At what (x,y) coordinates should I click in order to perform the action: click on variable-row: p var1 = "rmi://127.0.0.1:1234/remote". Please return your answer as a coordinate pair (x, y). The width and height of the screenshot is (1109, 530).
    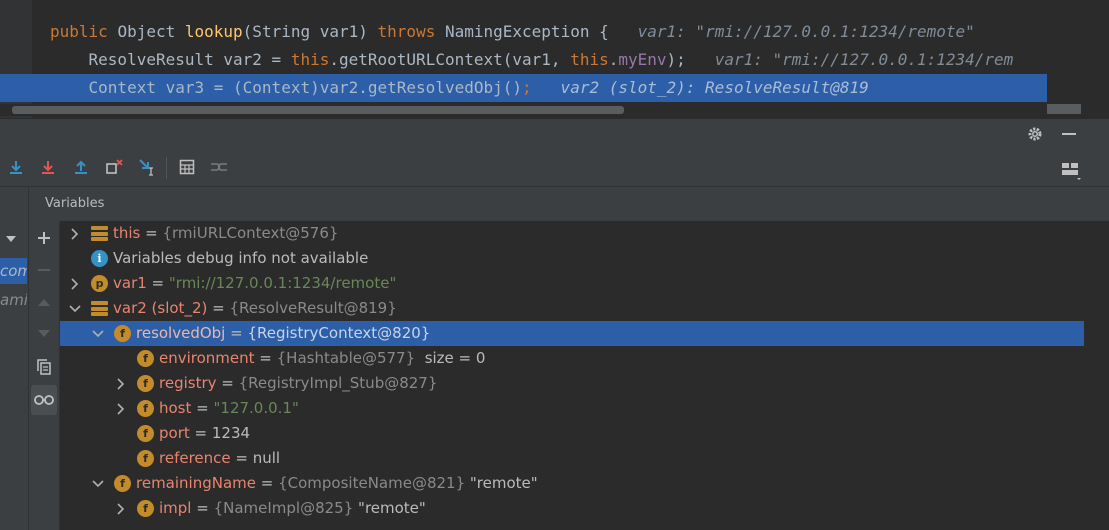
    Looking at the image, I should click on (572, 283).